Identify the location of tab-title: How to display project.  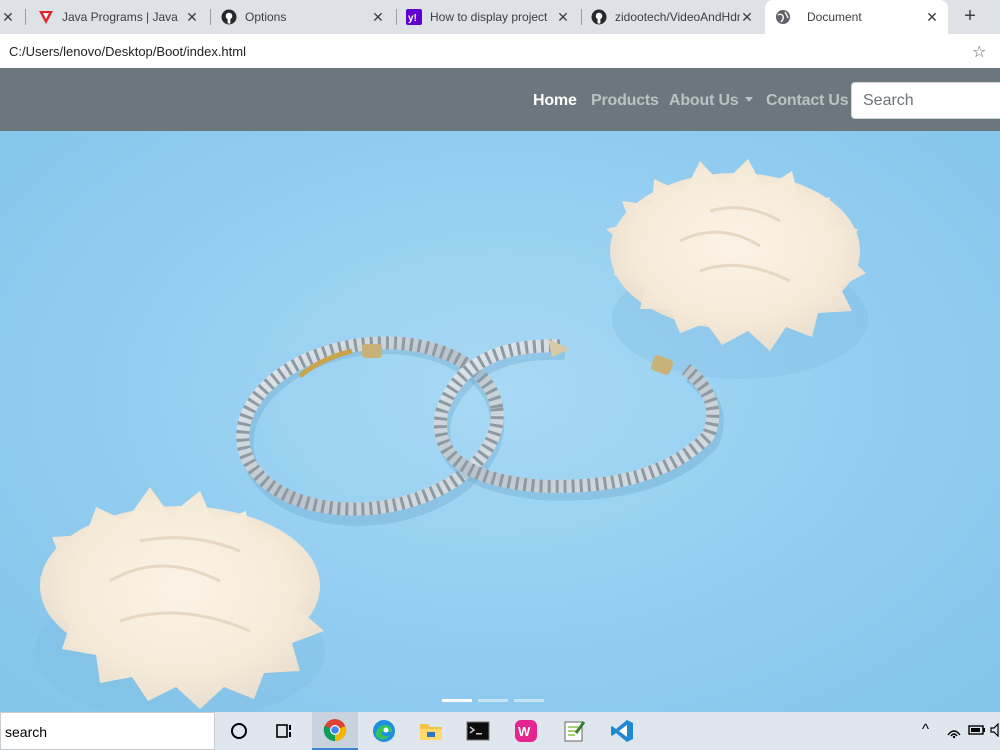
(489, 17).